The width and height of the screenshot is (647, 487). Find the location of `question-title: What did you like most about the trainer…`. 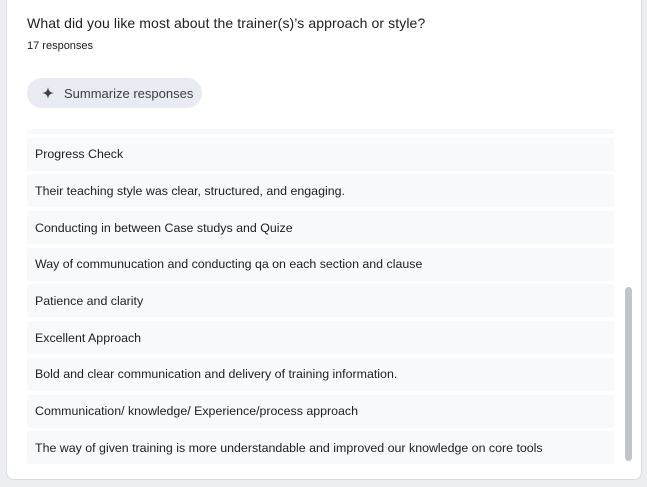

question-title: What did you like most about the trainer… is located at coordinates (226, 23).